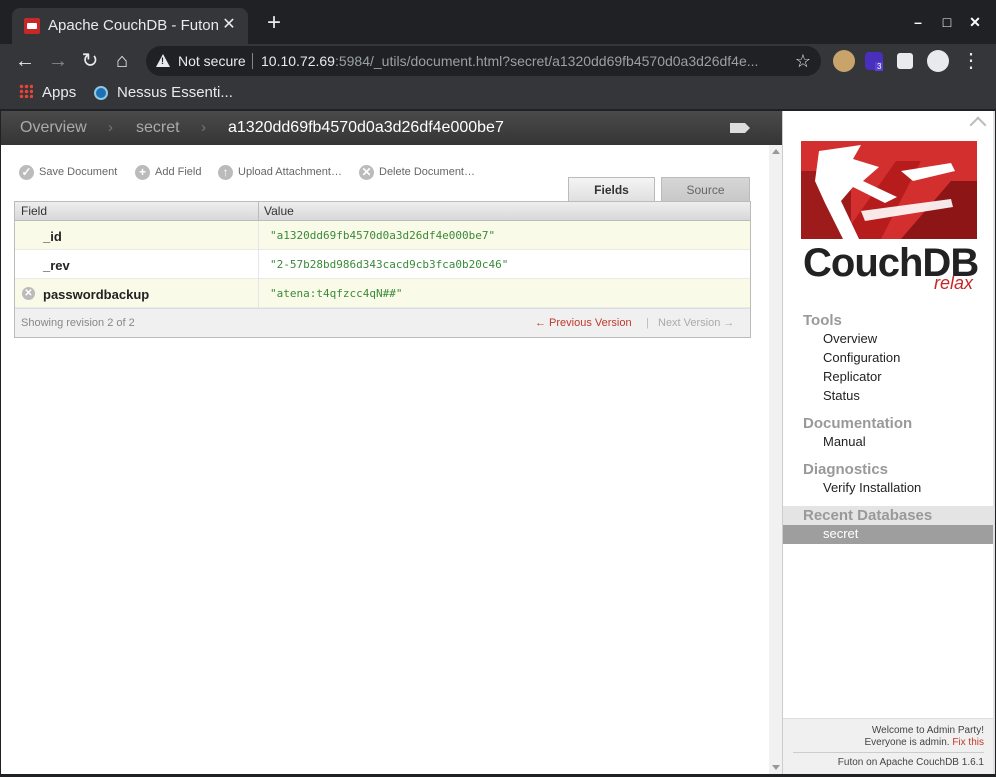  I want to click on page-scrollbar, so click(994, 442).